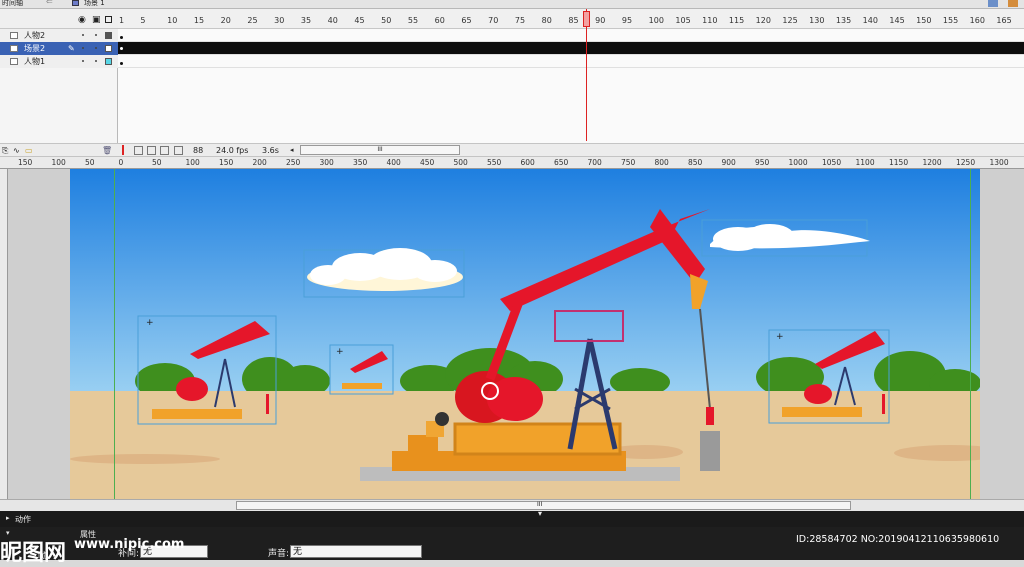 The height and width of the screenshot is (567, 1024). Describe the element at coordinates (573, 20) in the screenshot. I see `frame-number: 85` at that location.